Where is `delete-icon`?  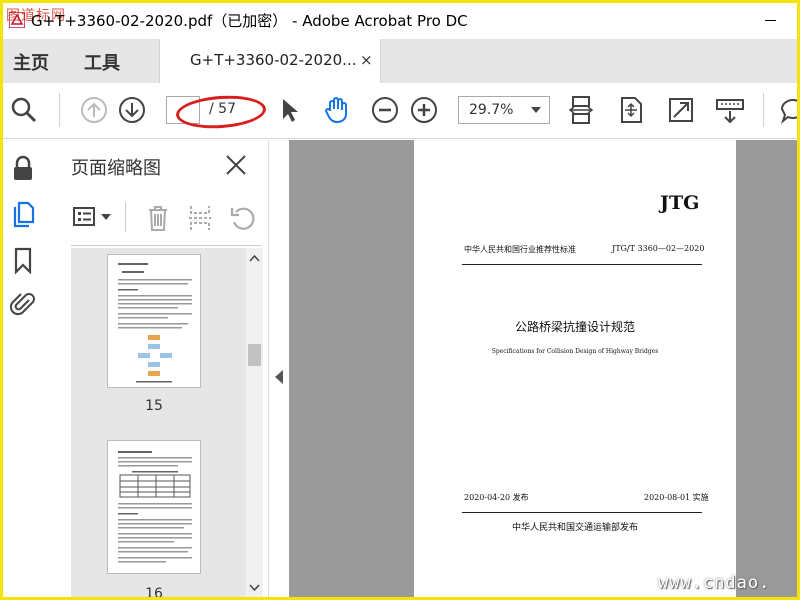 delete-icon is located at coordinates (158, 218).